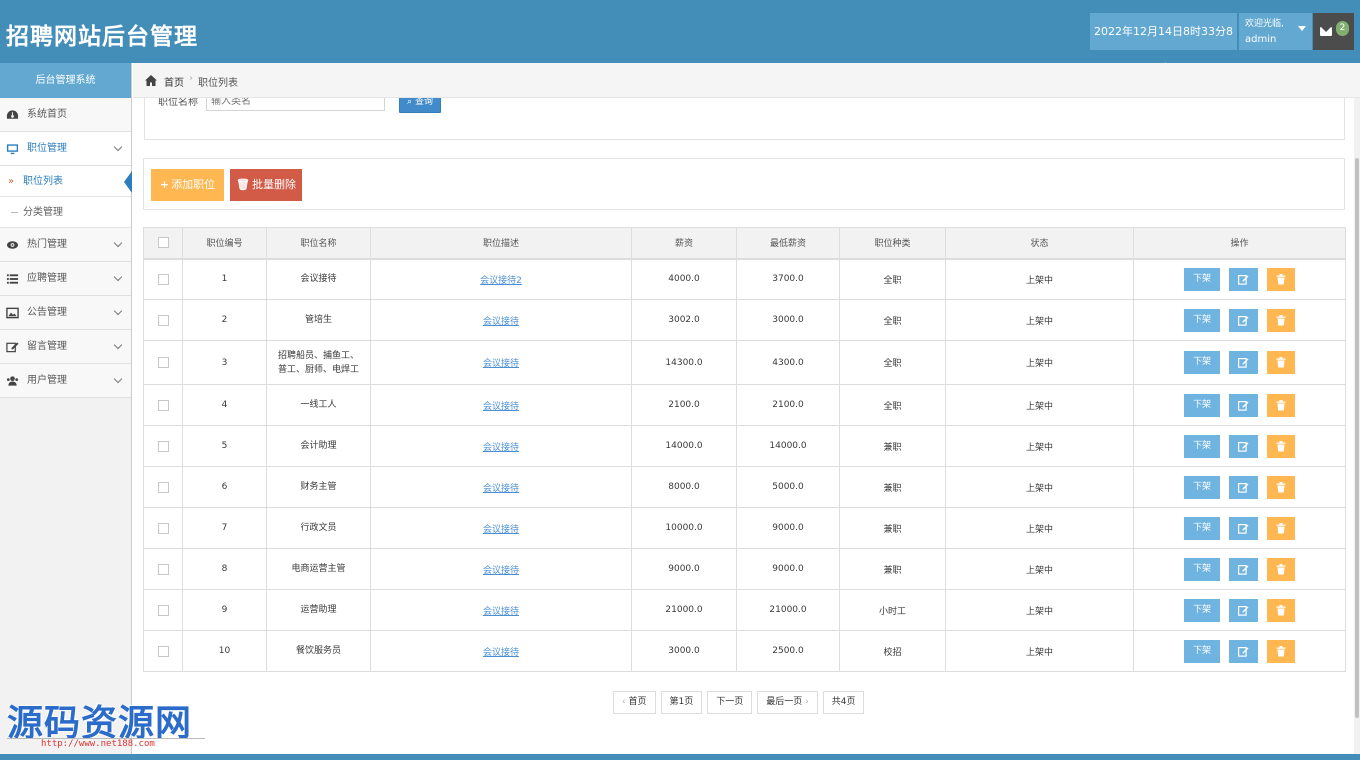 The width and height of the screenshot is (1360, 760). I want to click on sidebar-item-notices: 公告管理, so click(65, 313).